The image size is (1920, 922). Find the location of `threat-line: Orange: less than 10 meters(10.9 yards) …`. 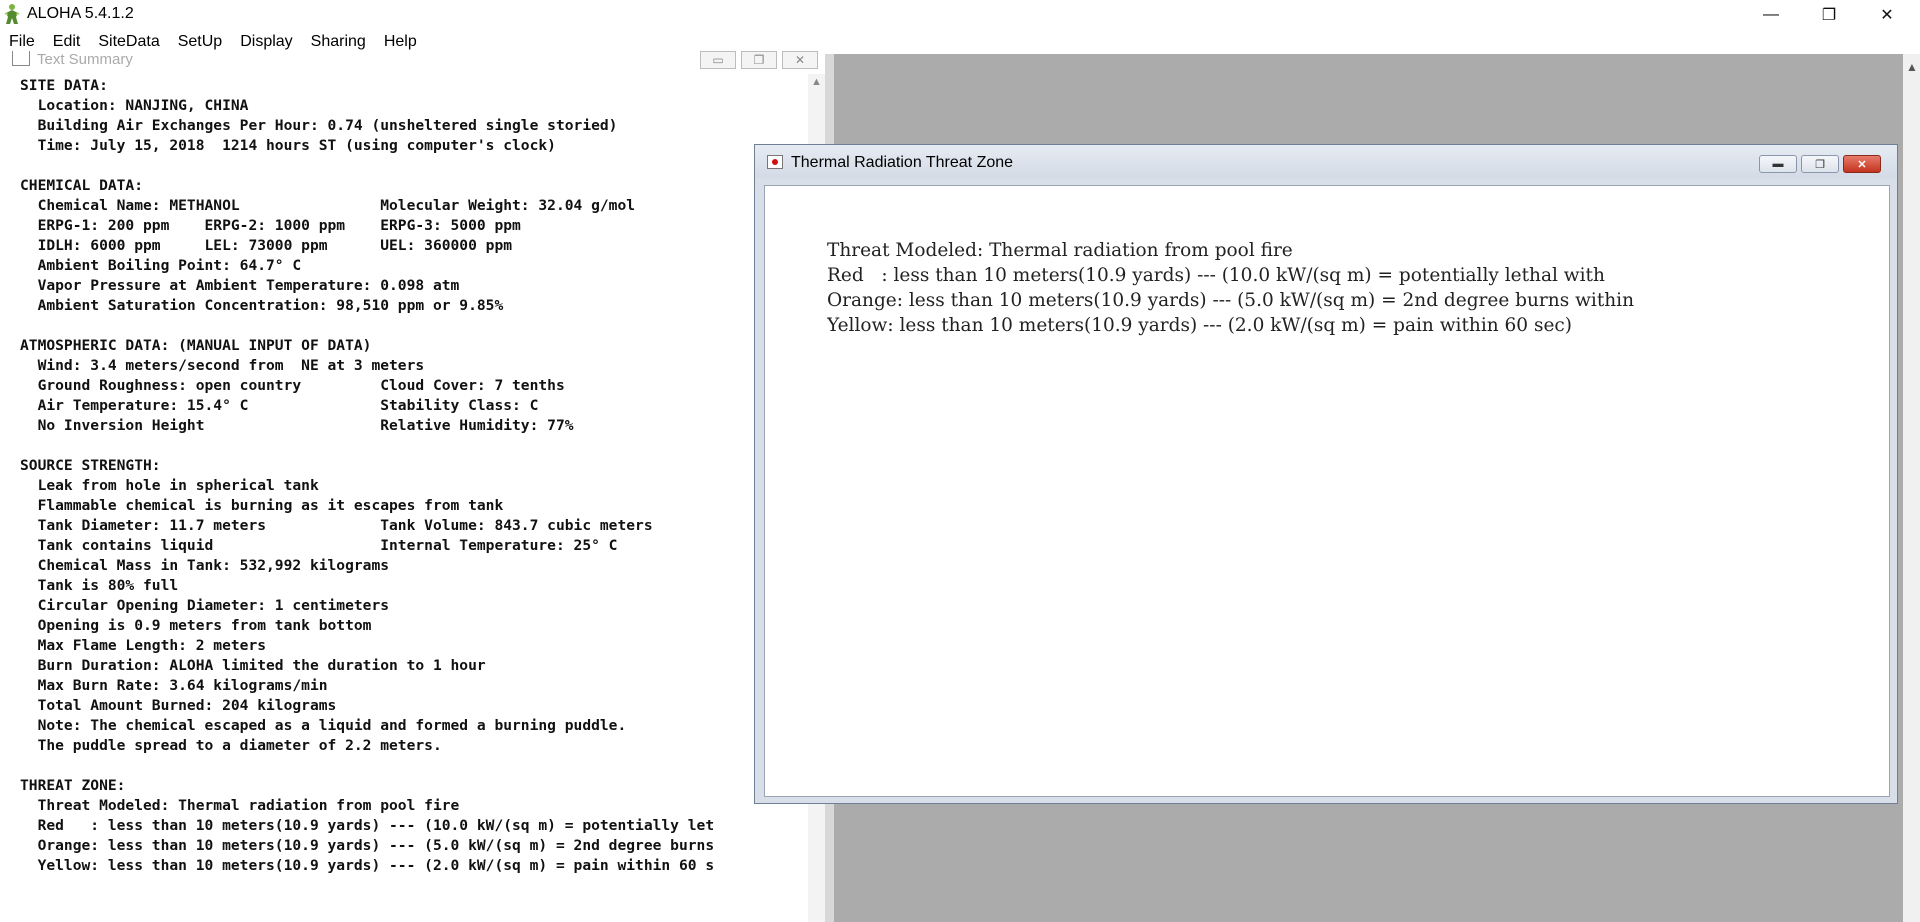

threat-line: Orange: less than 10 meters(10.9 yards) … is located at coordinates (1230, 300).